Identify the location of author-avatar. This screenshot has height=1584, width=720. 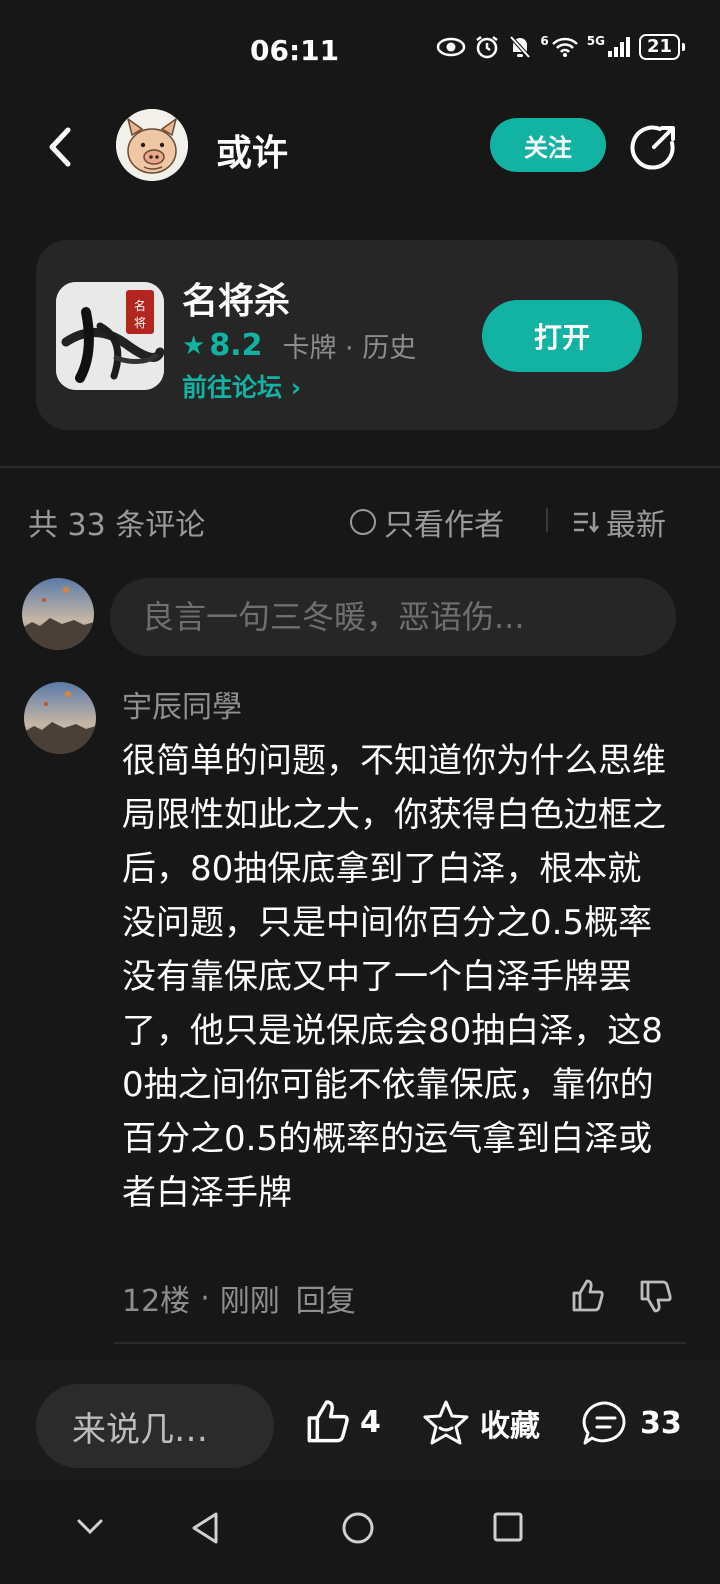
(152, 145).